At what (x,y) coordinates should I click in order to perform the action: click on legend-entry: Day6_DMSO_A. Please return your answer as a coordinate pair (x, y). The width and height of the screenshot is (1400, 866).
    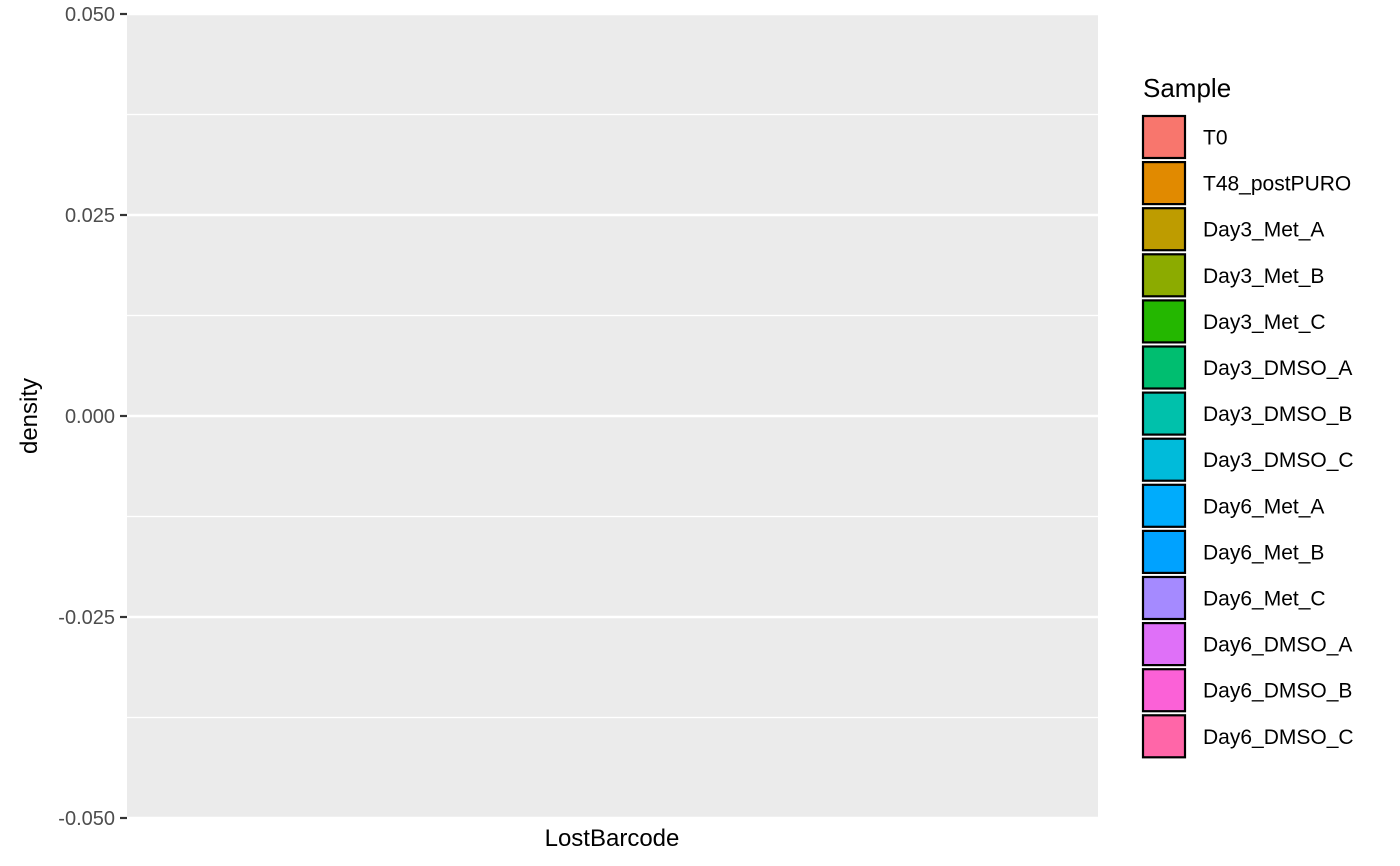
    Looking at the image, I should click on (1246, 644).